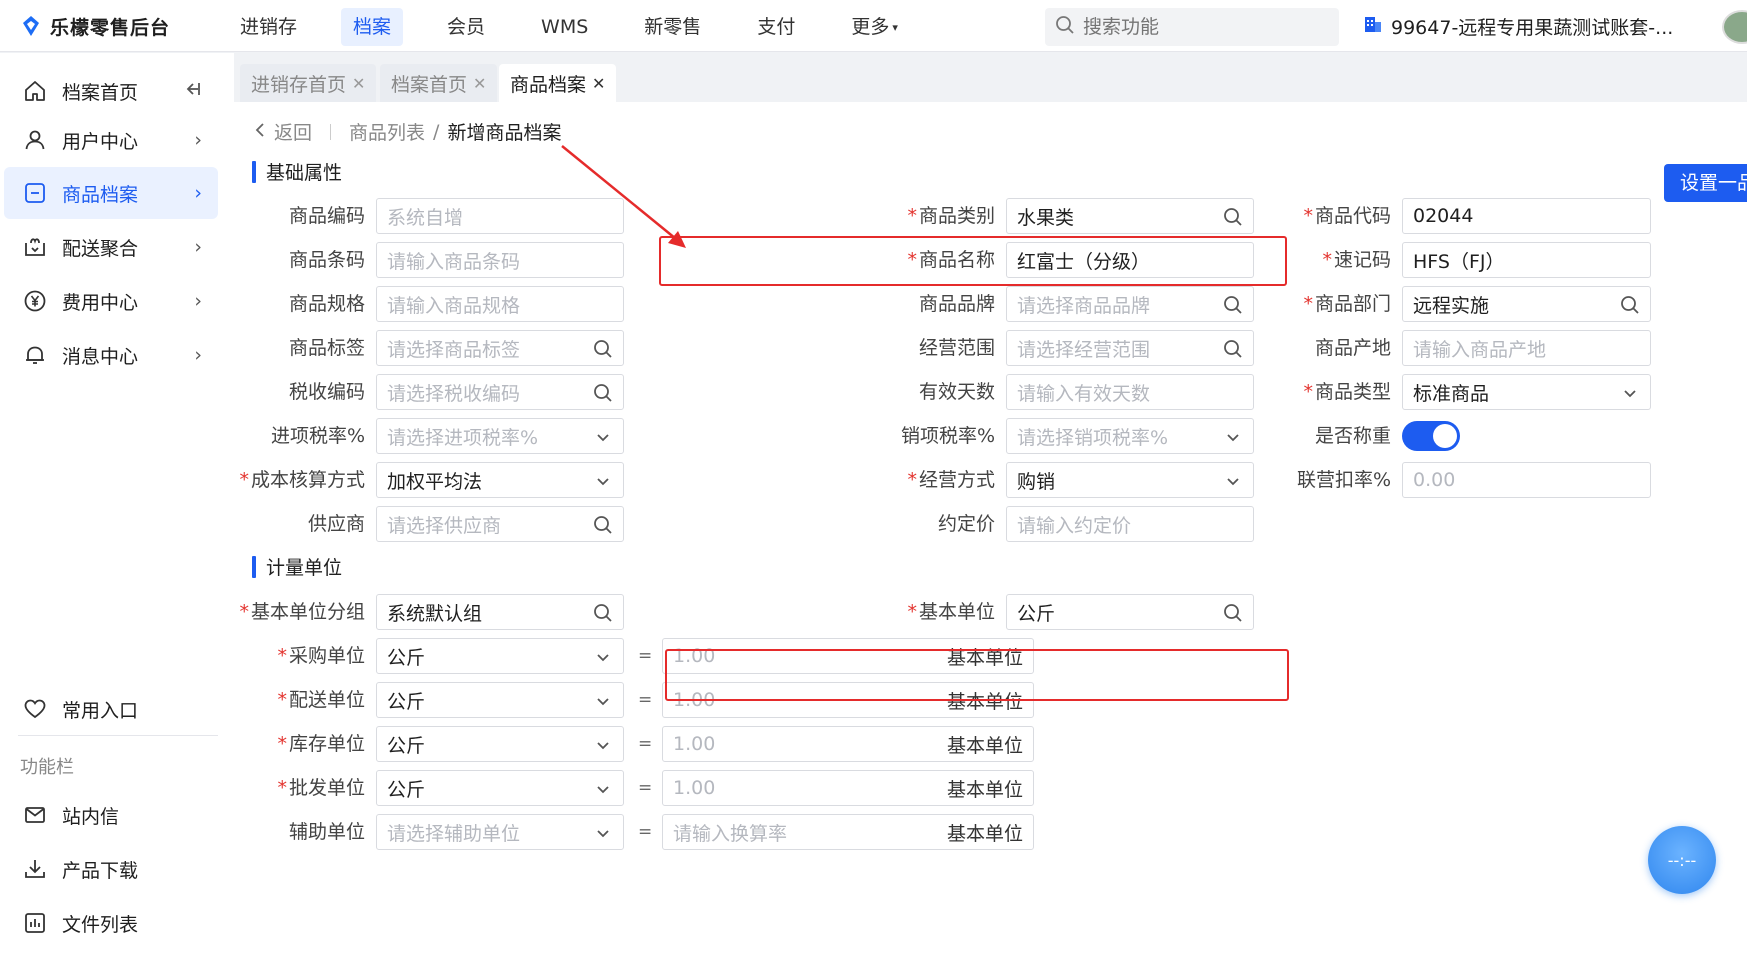 The height and width of the screenshot is (960, 1747). I want to click on arrow-line, so click(621, 194).